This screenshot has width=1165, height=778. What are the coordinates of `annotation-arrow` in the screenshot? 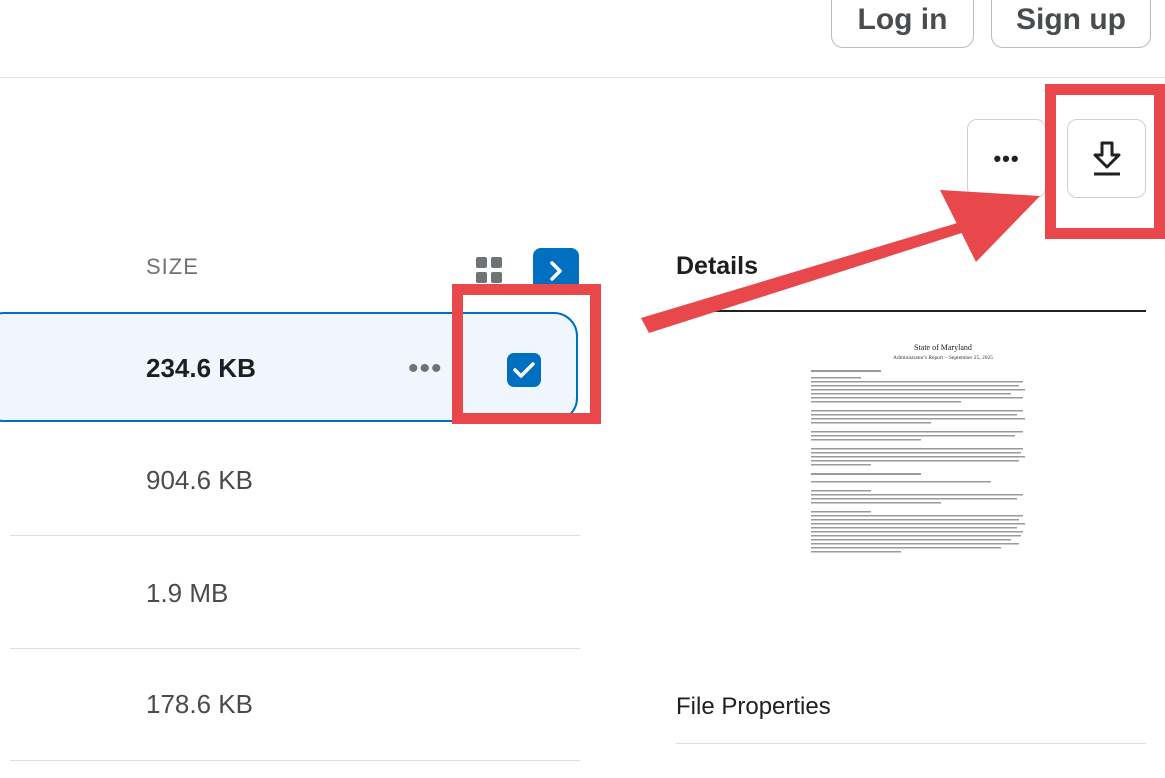 It's located at (840, 261).